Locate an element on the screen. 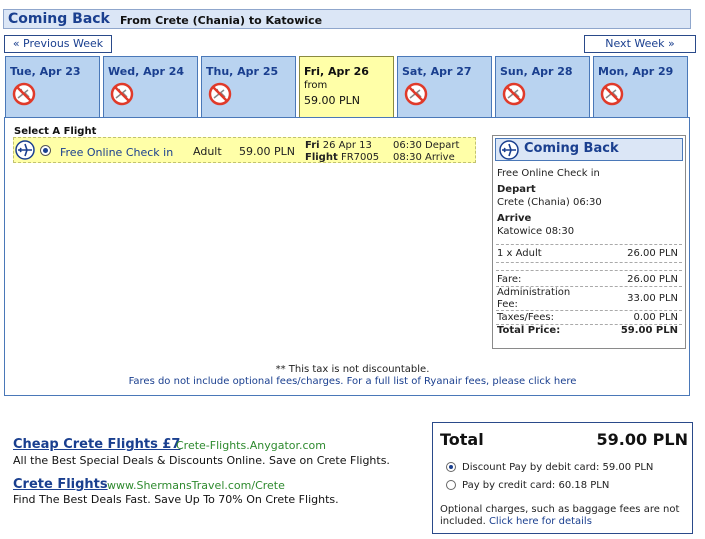 The image size is (705, 539). debit-card-option: Discount Pay by debit card: 59.00 PLN is located at coordinates (557, 467).